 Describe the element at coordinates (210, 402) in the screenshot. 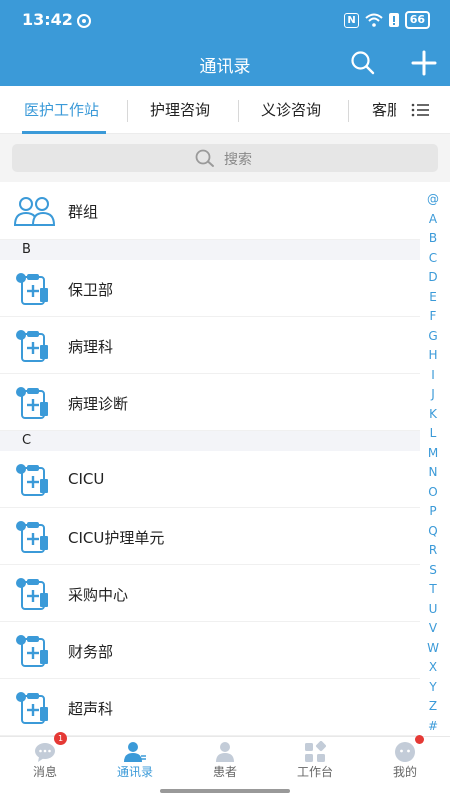

I see `list-item: 病理诊断` at that location.